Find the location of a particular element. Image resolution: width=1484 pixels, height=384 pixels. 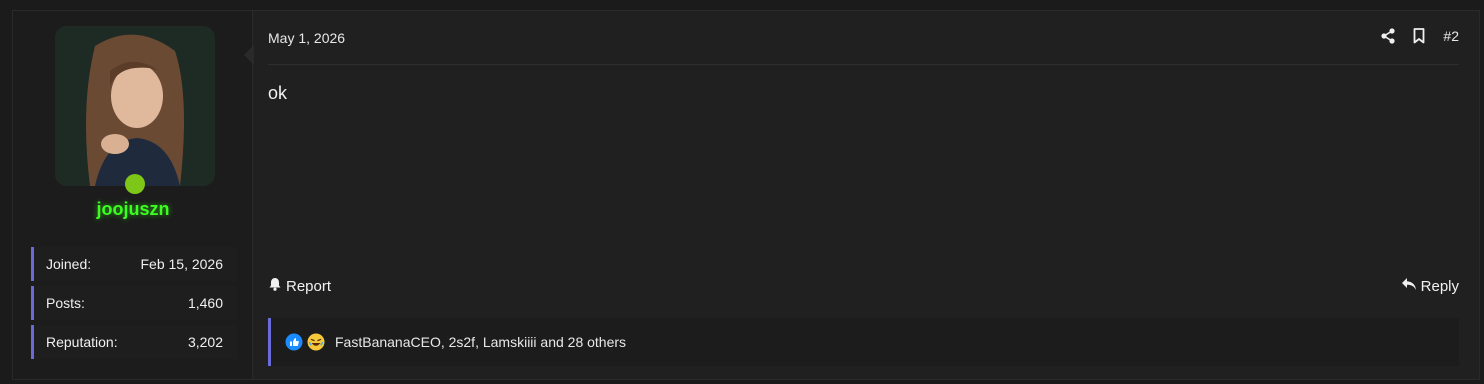

username: joojuszn is located at coordinates (133, 209).